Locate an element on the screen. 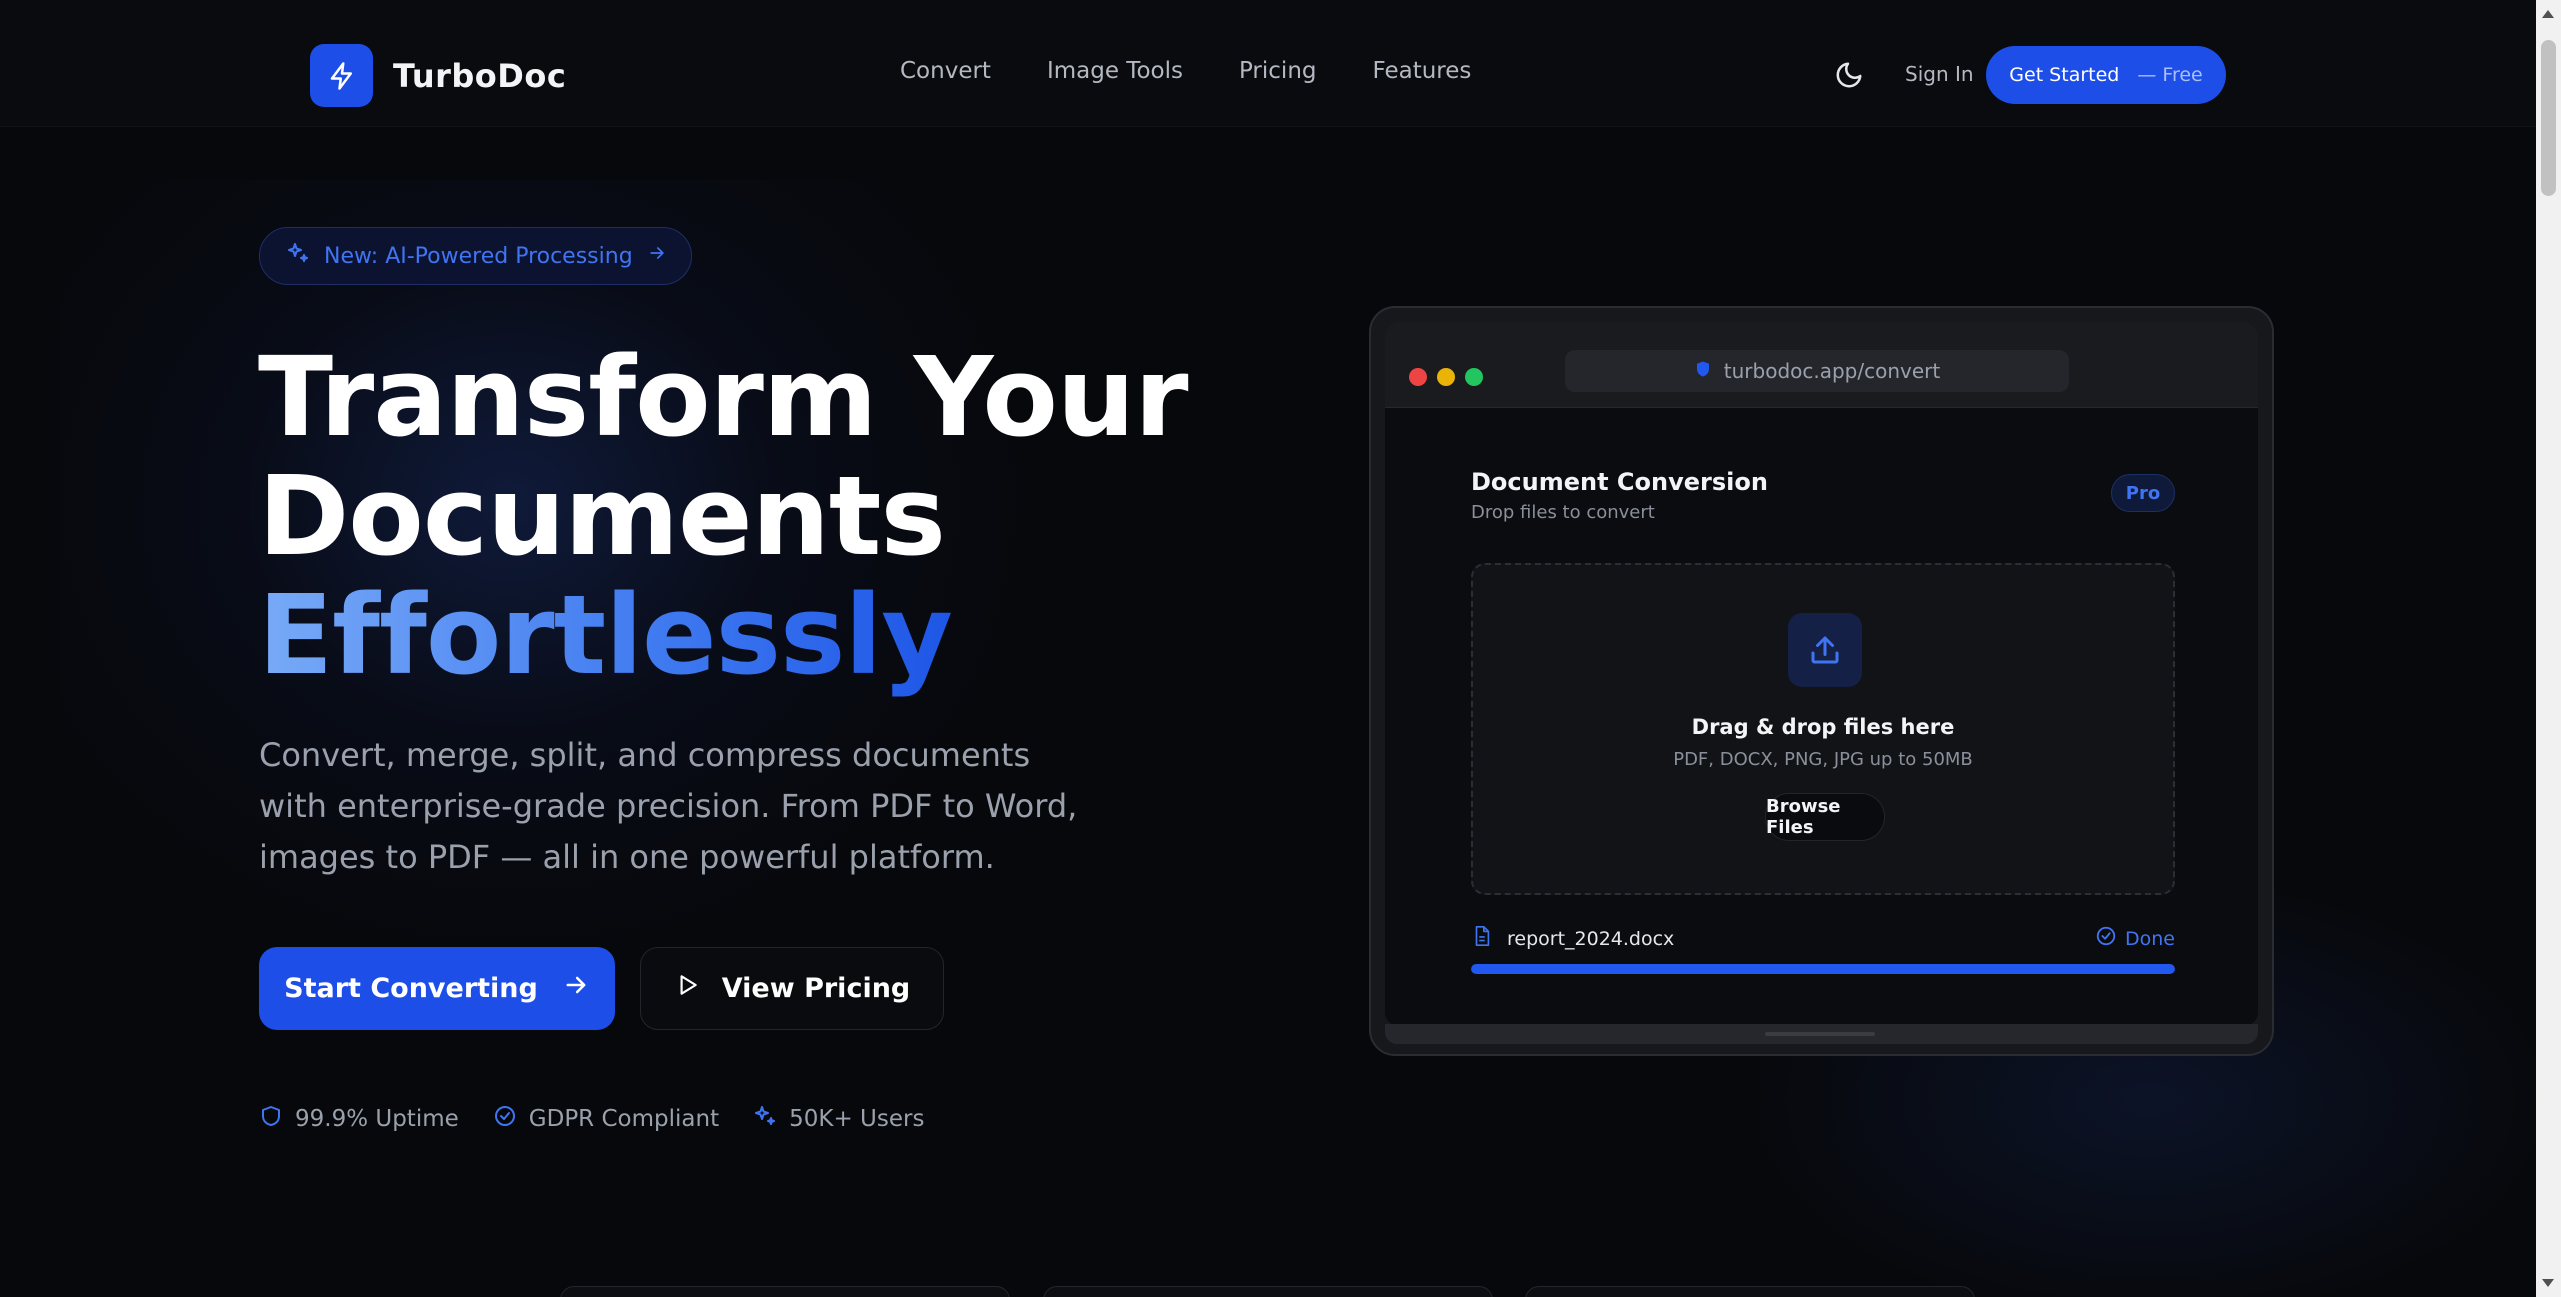  progress-fill is located at coordinates (1823, 969).